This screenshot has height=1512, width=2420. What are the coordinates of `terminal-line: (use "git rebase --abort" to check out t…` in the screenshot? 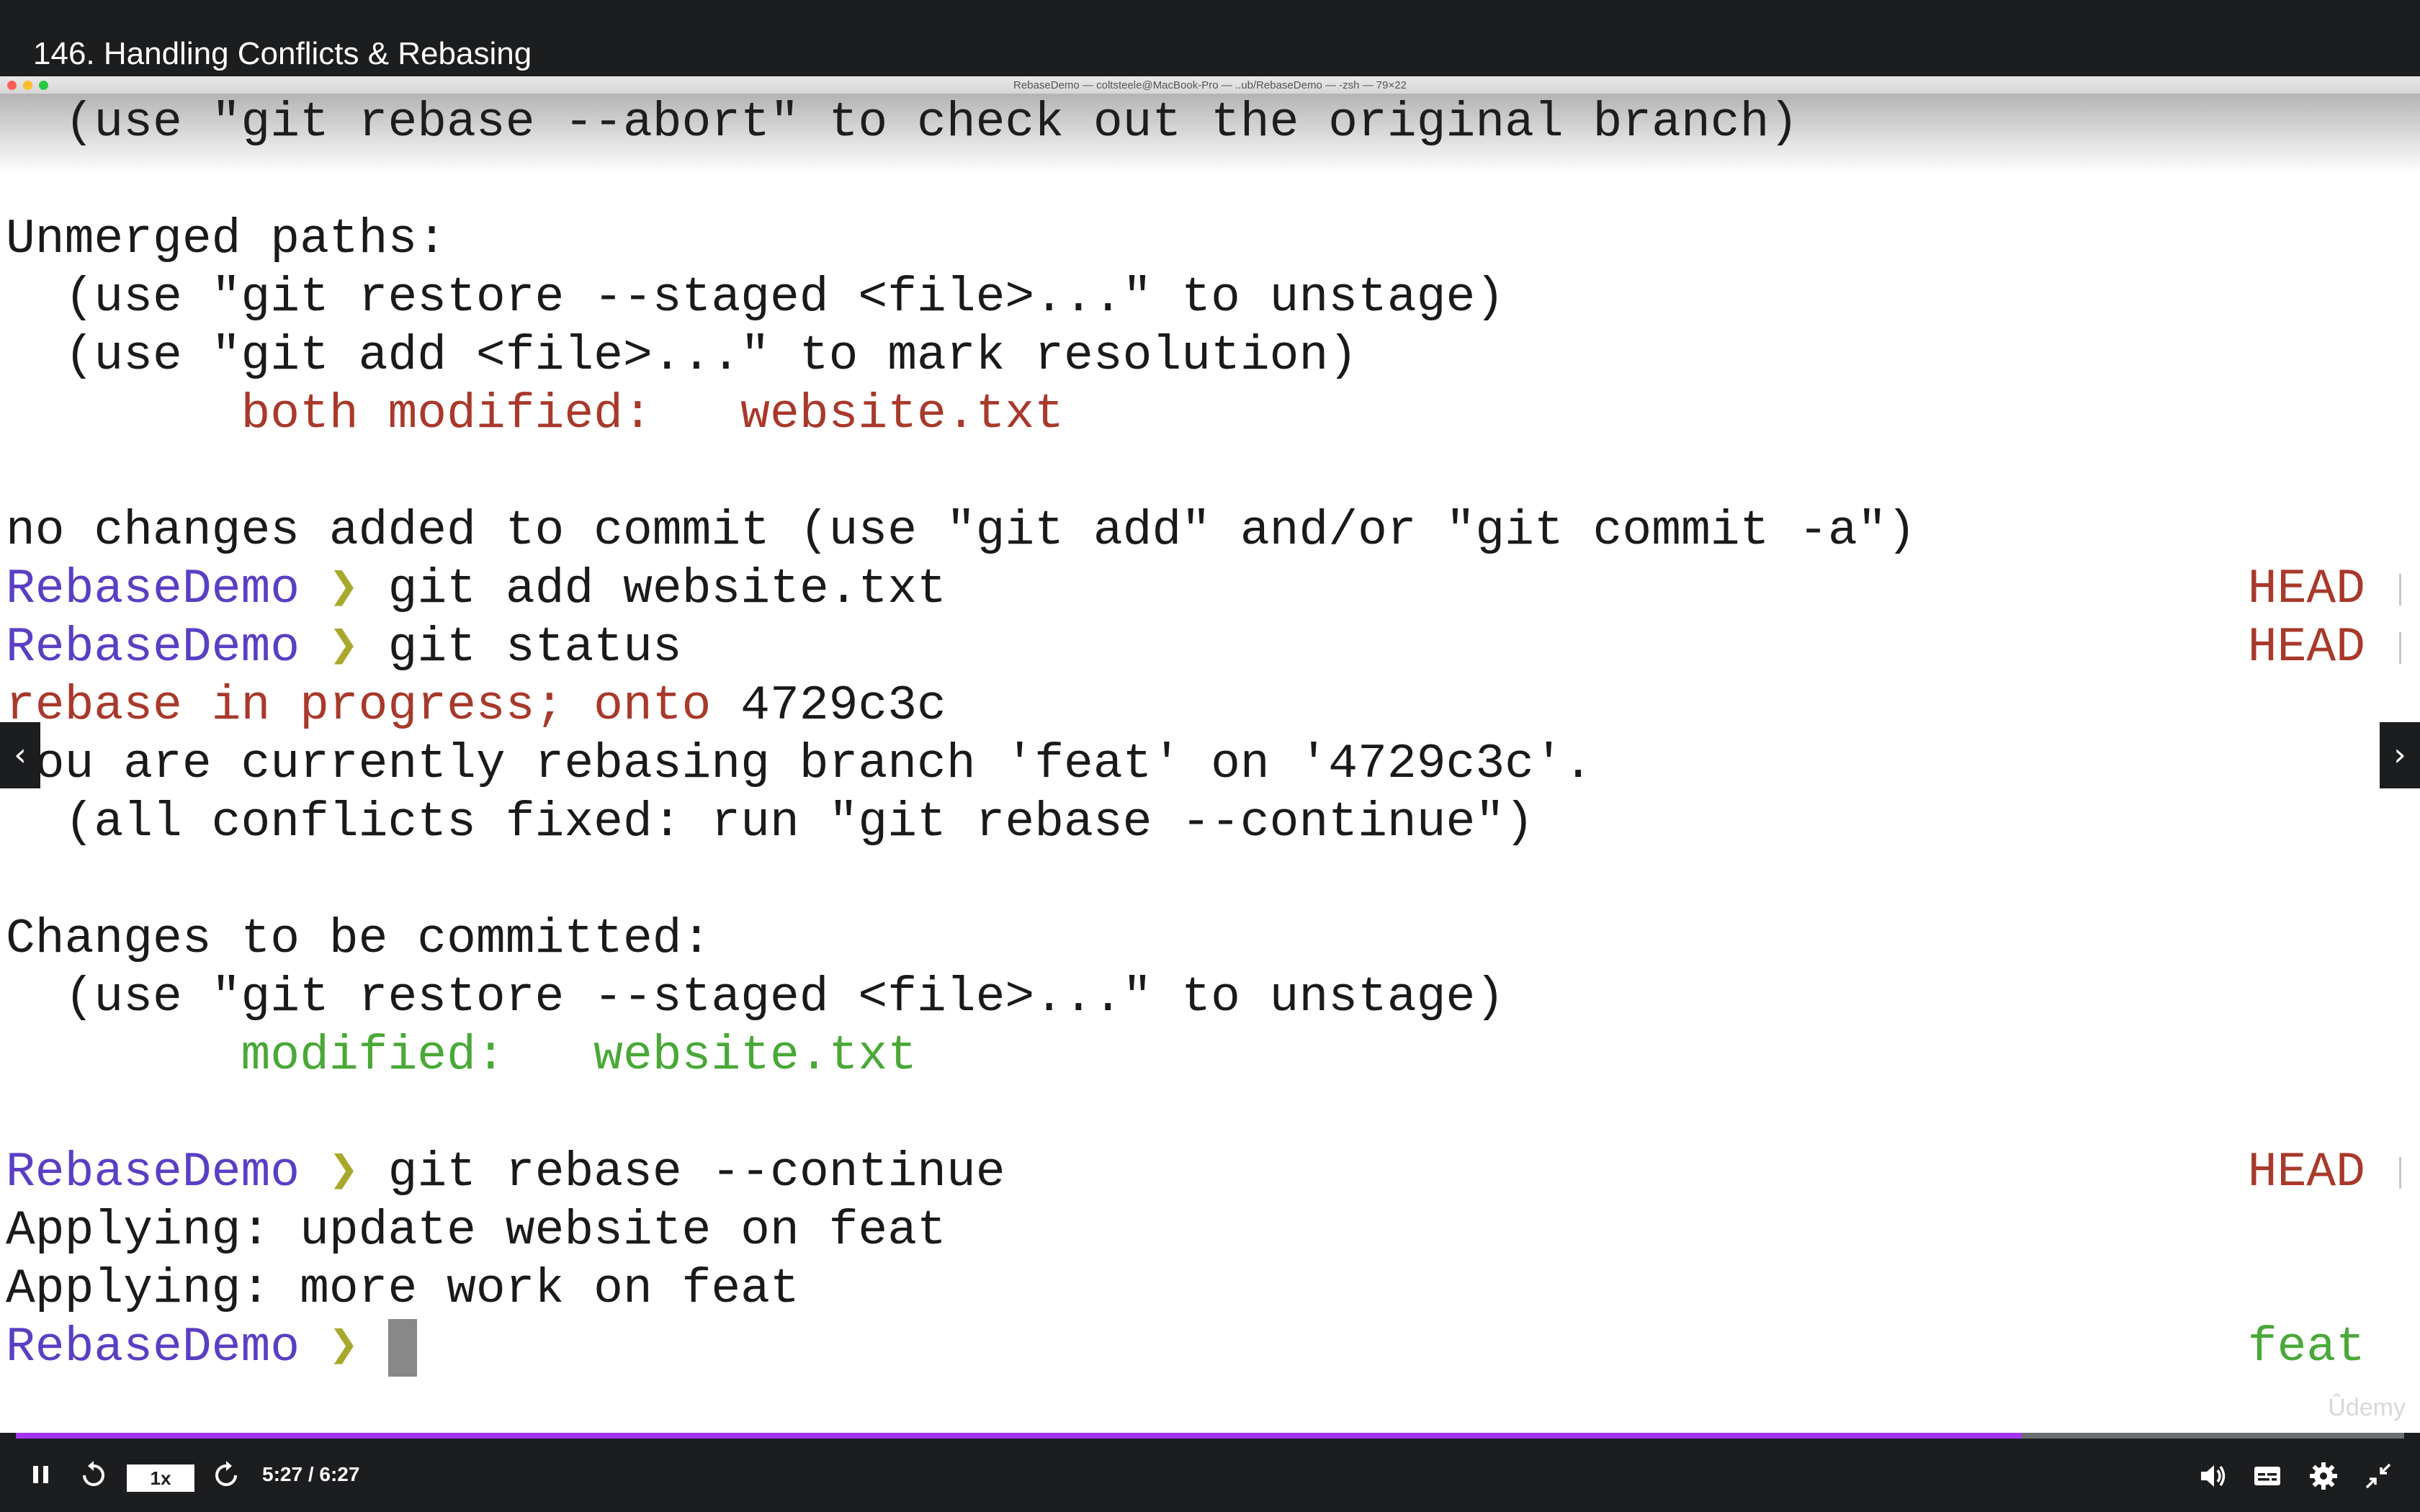 It's located at (902, 122).